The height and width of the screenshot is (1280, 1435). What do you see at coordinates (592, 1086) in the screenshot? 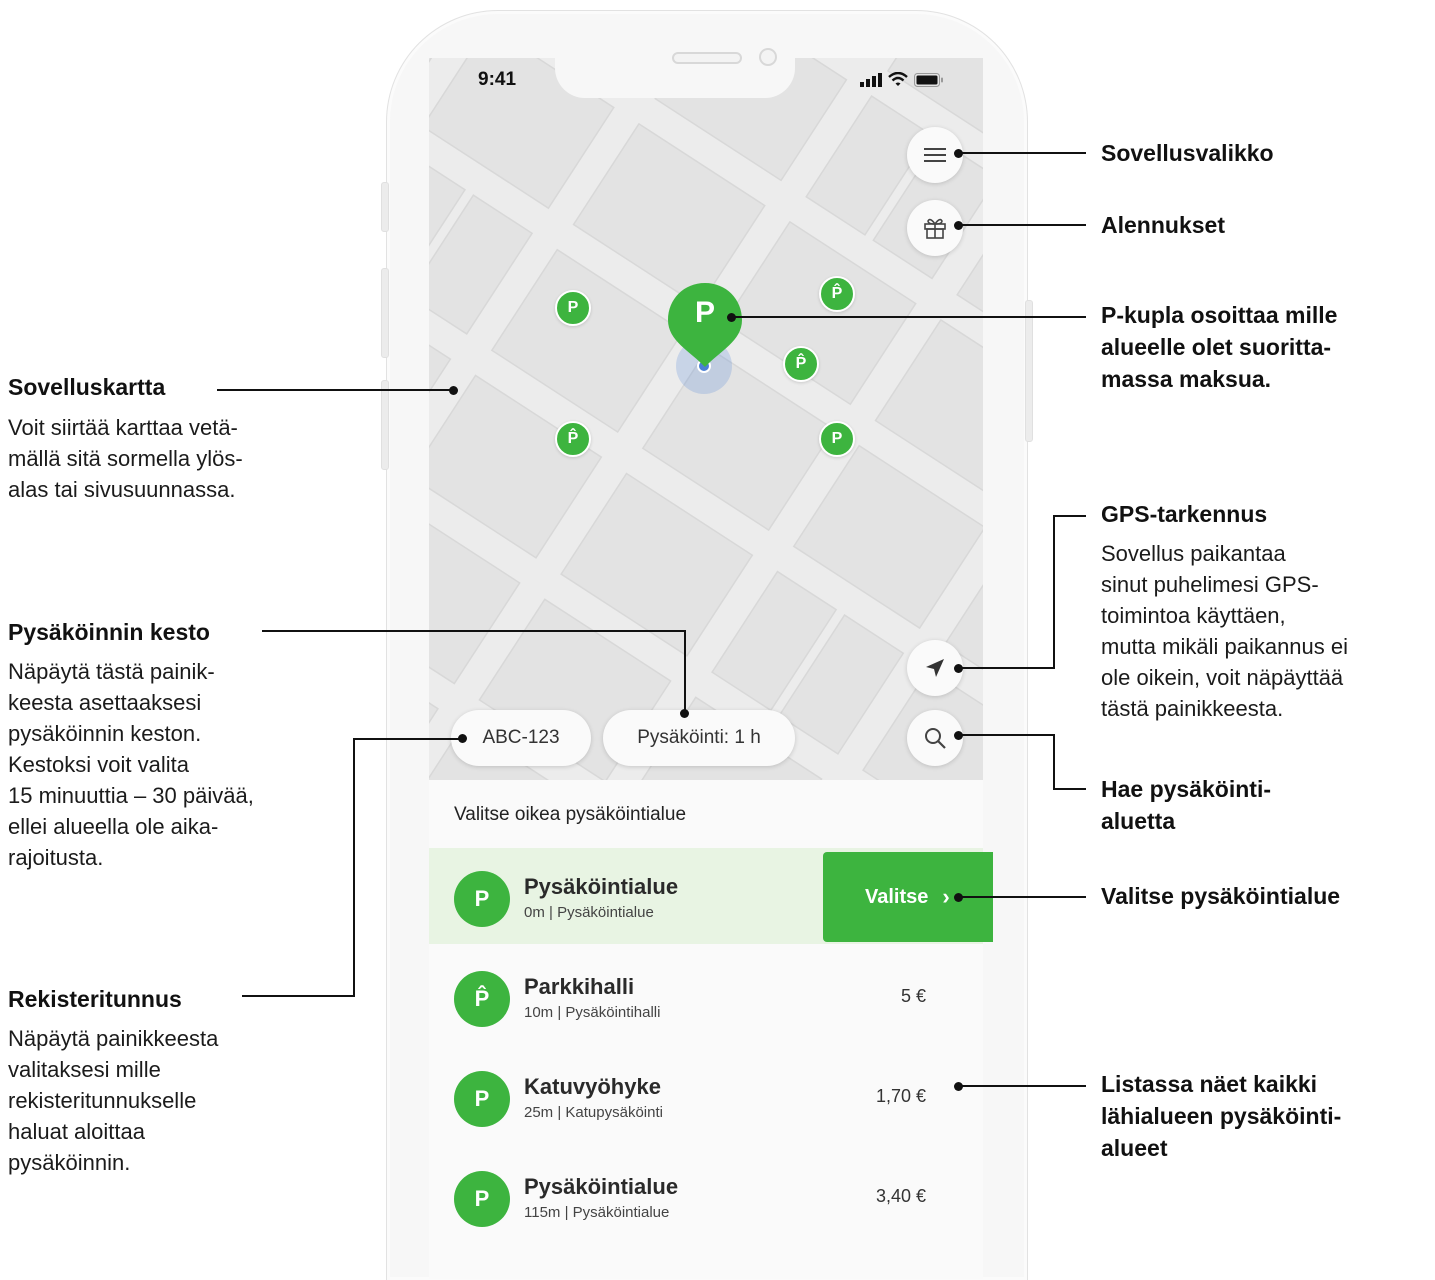
I see `list-item-title: Katuvyöhyke` at bounding box center [592, 1086].